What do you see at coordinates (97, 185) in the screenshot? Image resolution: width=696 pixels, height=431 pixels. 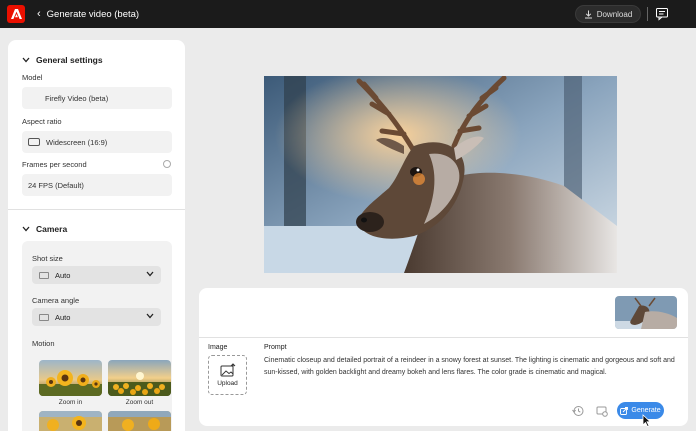 I see `fps-picker: 24 FPS (Default)` at bounding box center [97, 185].